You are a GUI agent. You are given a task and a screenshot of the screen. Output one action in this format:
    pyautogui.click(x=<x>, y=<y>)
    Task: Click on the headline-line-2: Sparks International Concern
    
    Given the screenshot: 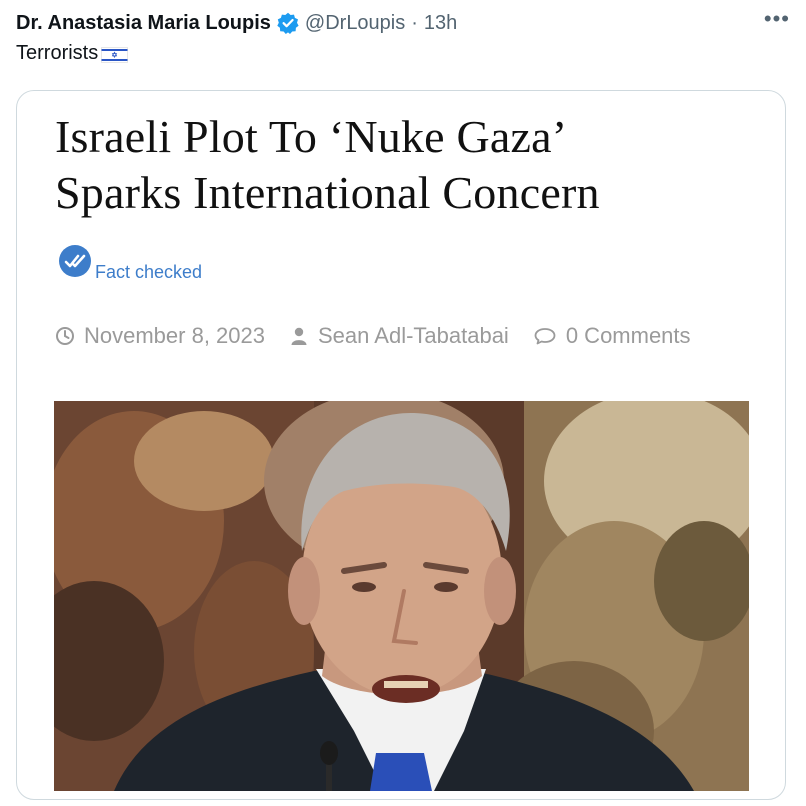 What is the action you would take?
    pyautogui.click(x=327, y=192)
    